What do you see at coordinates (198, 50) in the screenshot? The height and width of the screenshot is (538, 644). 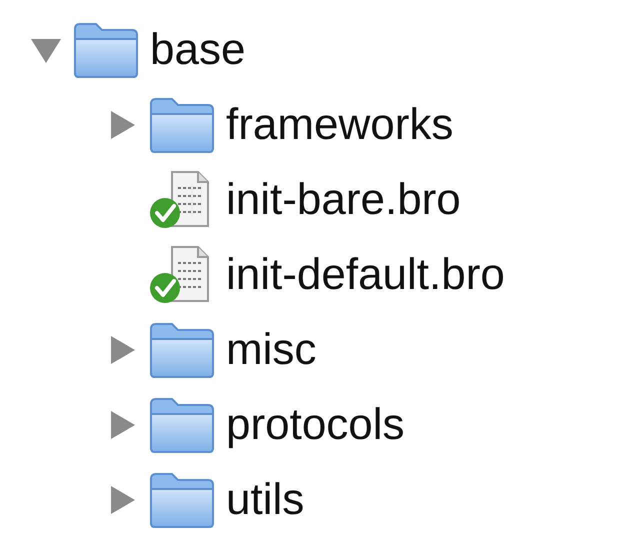 I see `folder-name: base` at bounding box center [198, 50].